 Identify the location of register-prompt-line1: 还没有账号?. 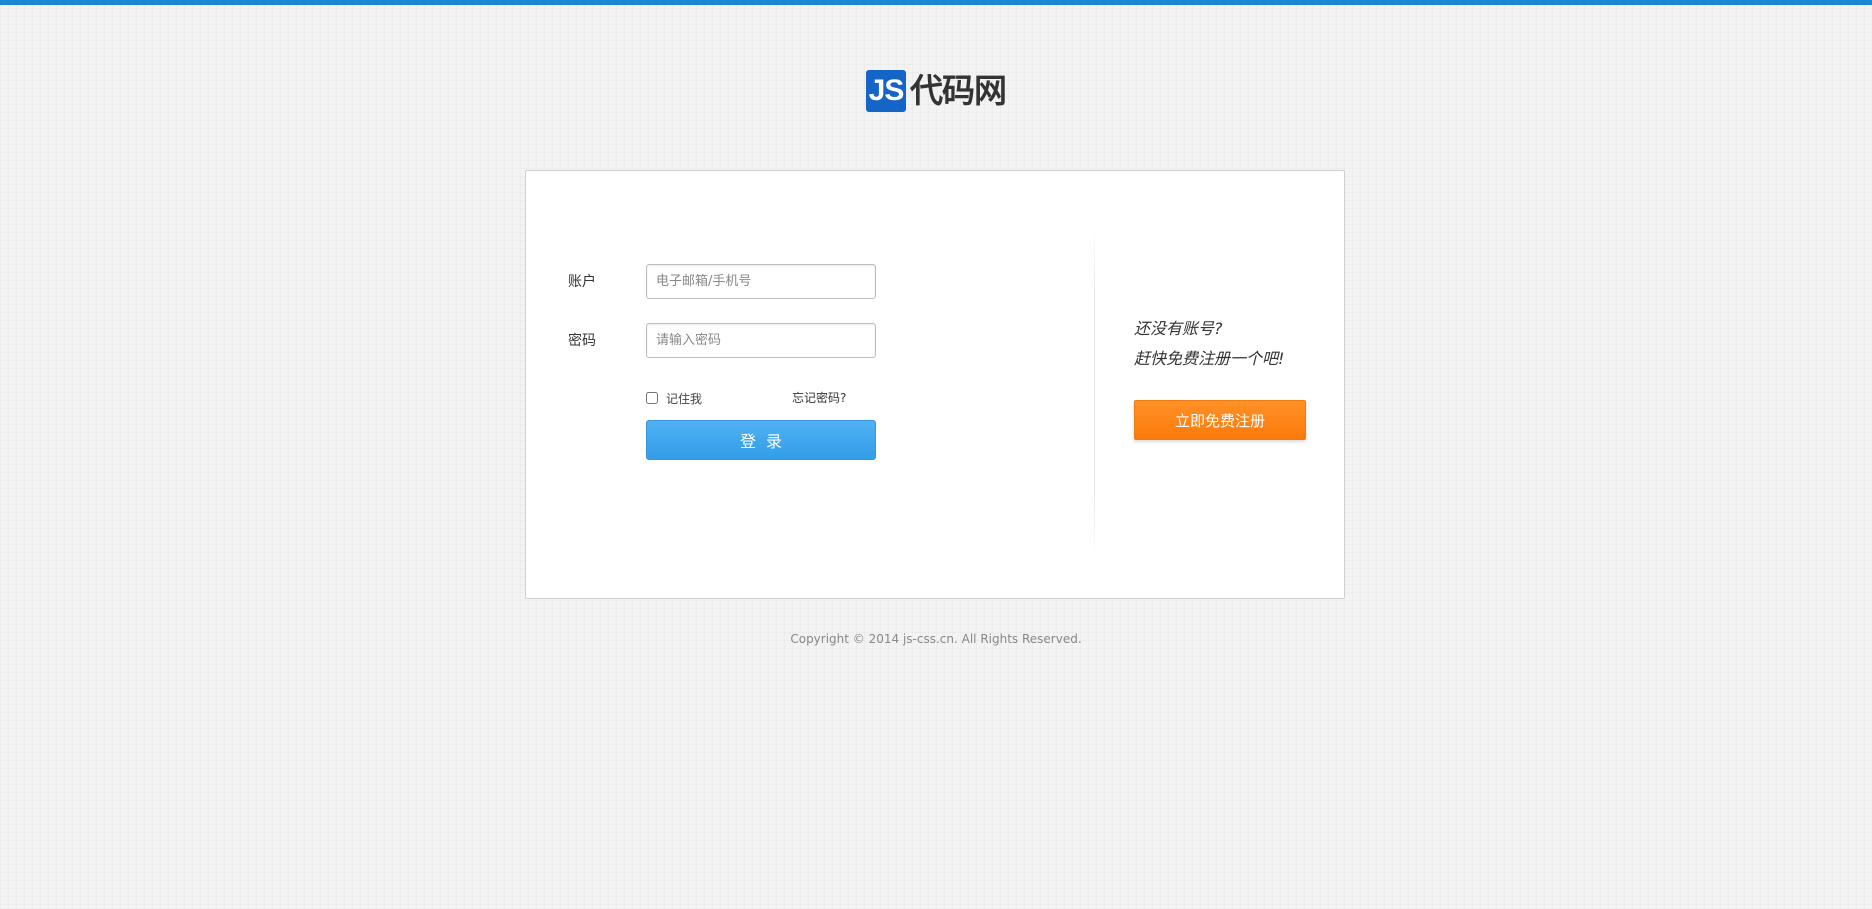
(1178, 328).